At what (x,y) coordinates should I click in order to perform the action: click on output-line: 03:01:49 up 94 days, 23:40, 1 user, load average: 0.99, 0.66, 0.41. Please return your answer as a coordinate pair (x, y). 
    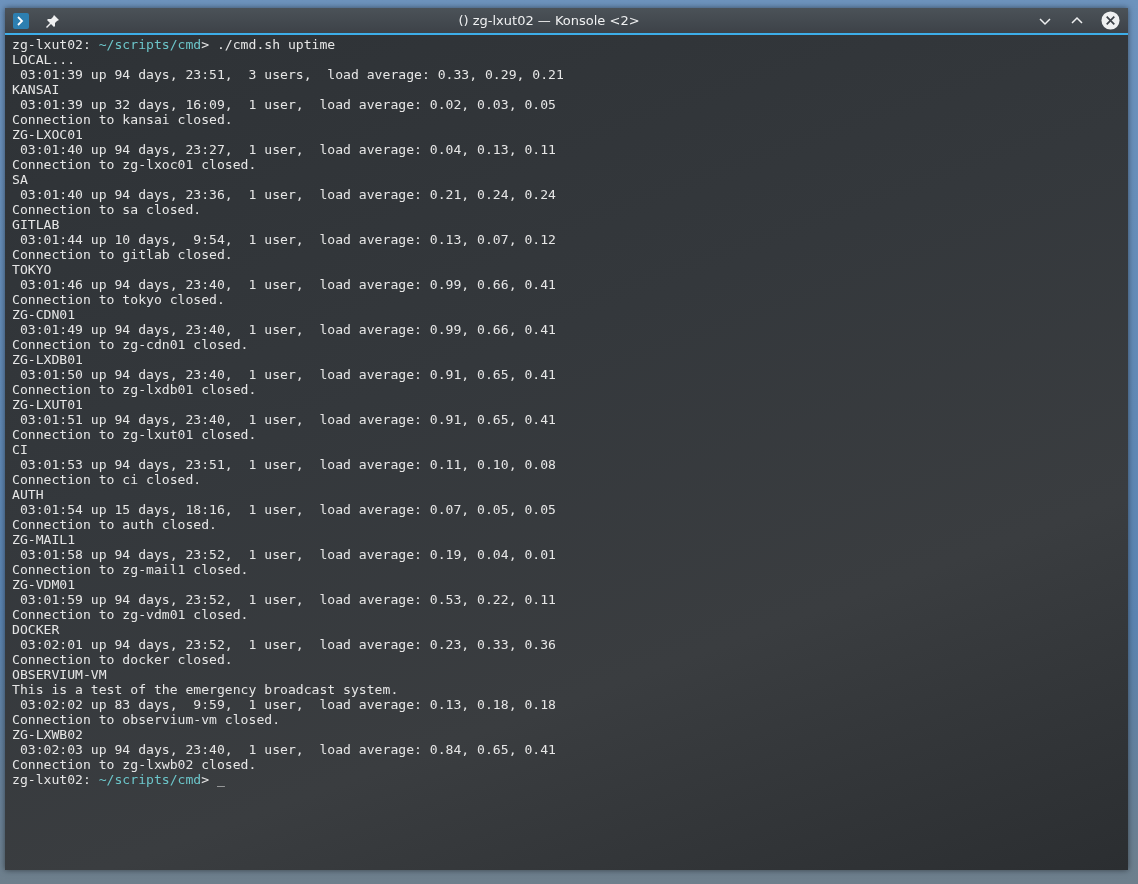
    Looking at the image, I should click on (287, 329).